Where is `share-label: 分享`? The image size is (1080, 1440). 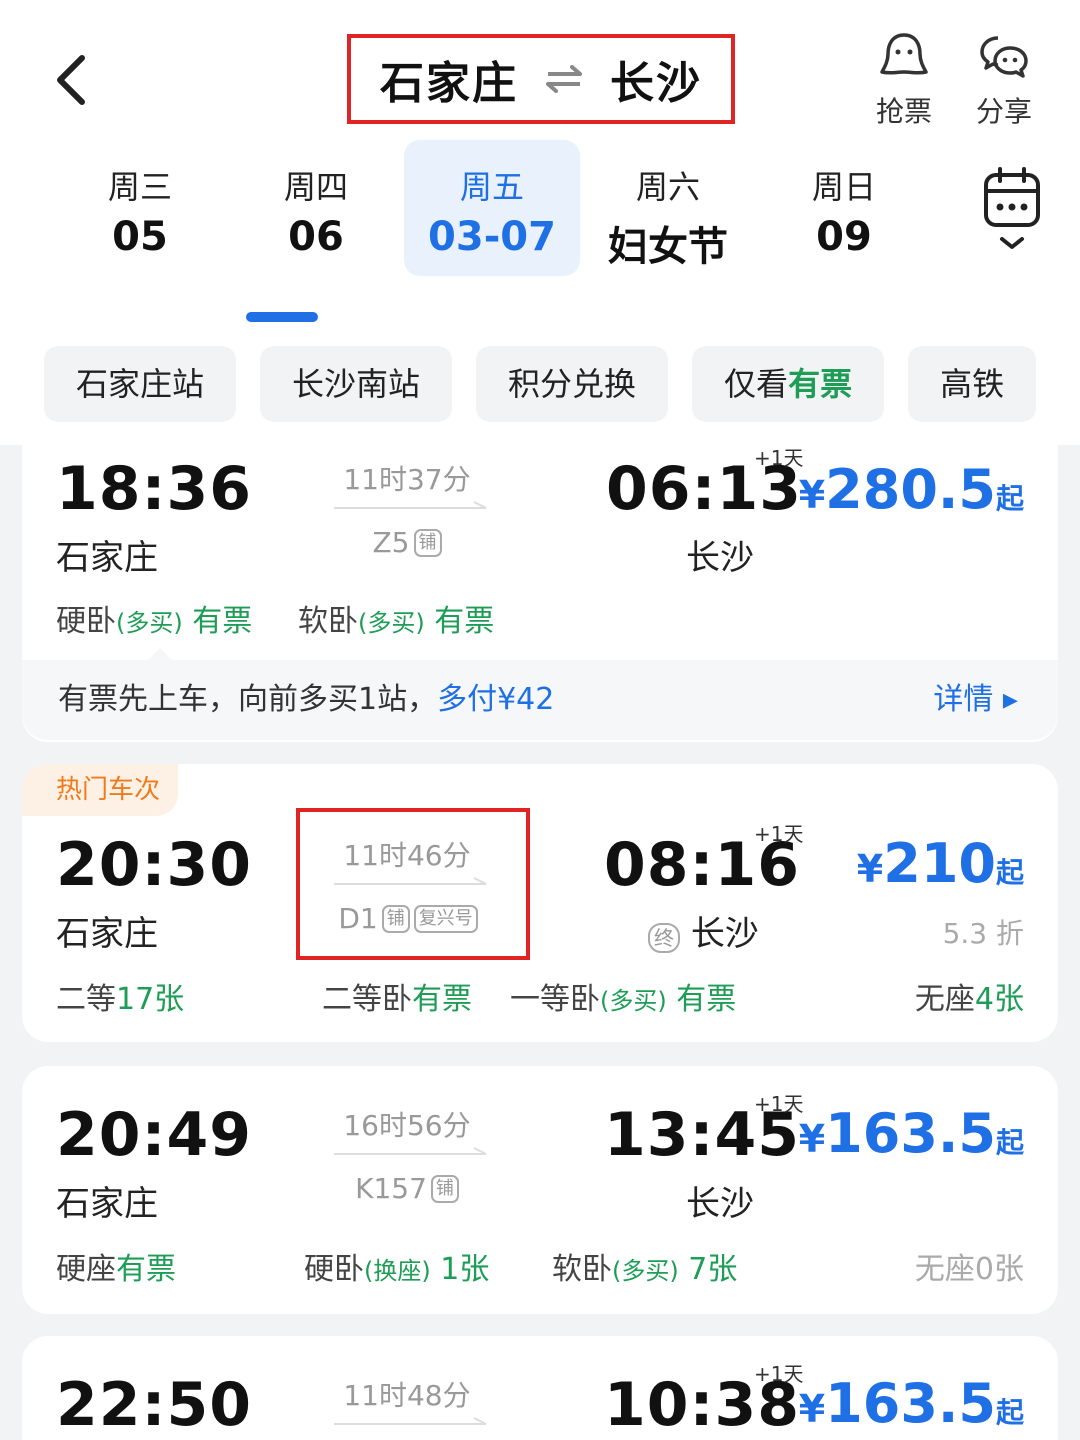 share-label: 分享 is located at coordinates (1003, 111).